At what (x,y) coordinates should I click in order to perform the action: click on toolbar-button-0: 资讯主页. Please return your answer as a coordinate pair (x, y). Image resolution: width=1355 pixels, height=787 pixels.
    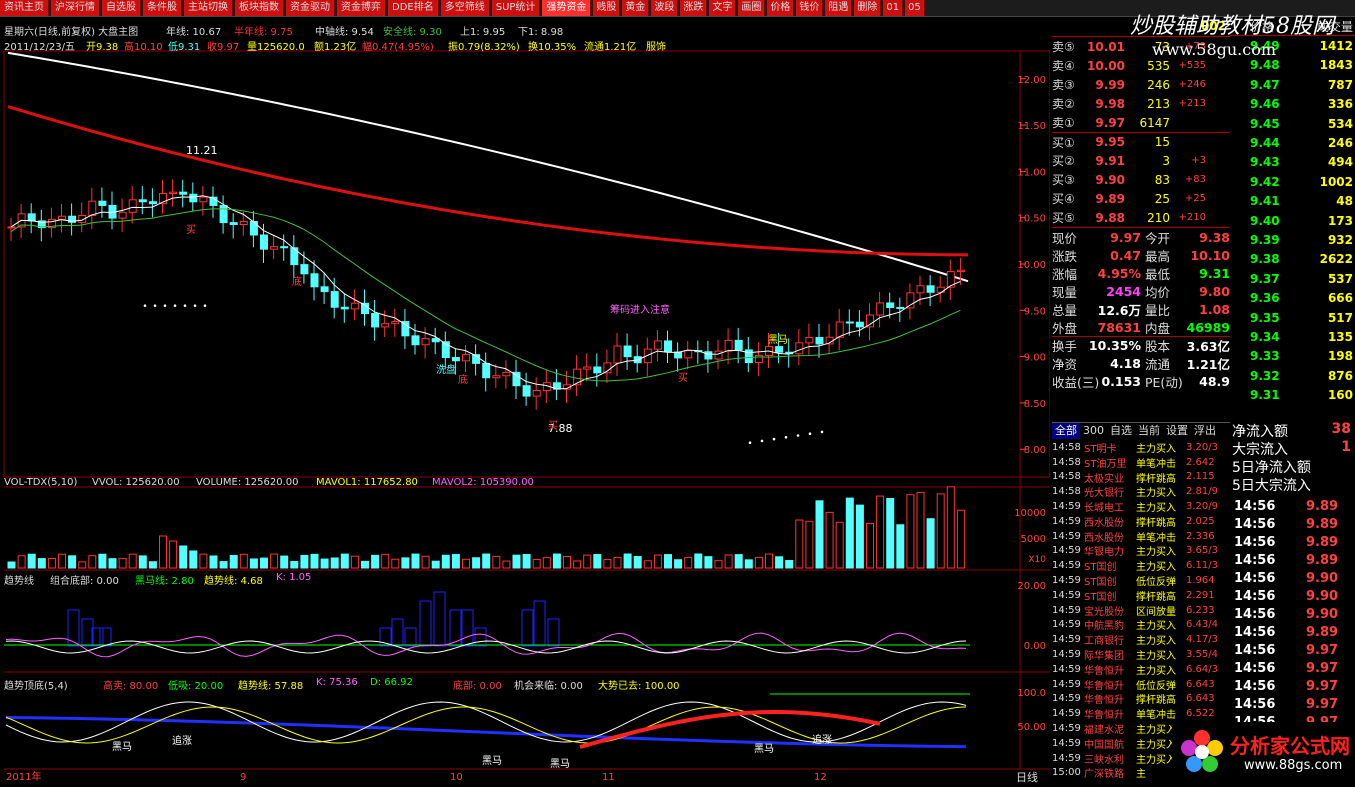
    Looking at the image, I should click on (24, 8).